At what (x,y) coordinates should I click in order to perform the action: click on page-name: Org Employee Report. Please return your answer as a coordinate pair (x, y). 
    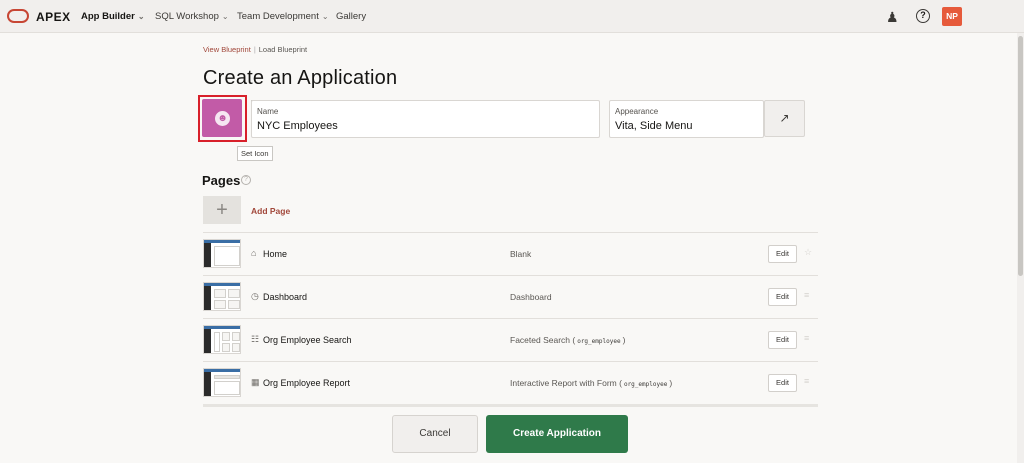
    Looking at the image, I should click on (307, 383).